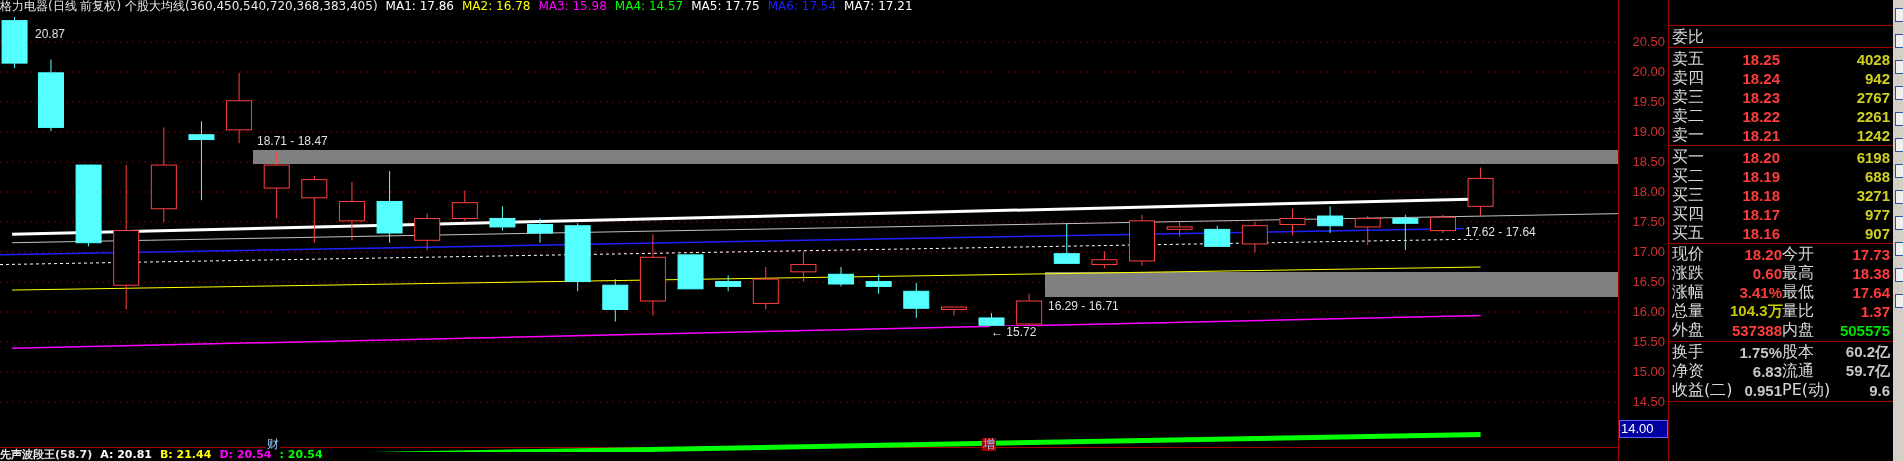 This screenshot has height=461, width=1903. What do you see at coordinates (1867, 371) in the screenshot?
I see `fundamental-value: 59.7亿` at bounding box center [1867, 371].